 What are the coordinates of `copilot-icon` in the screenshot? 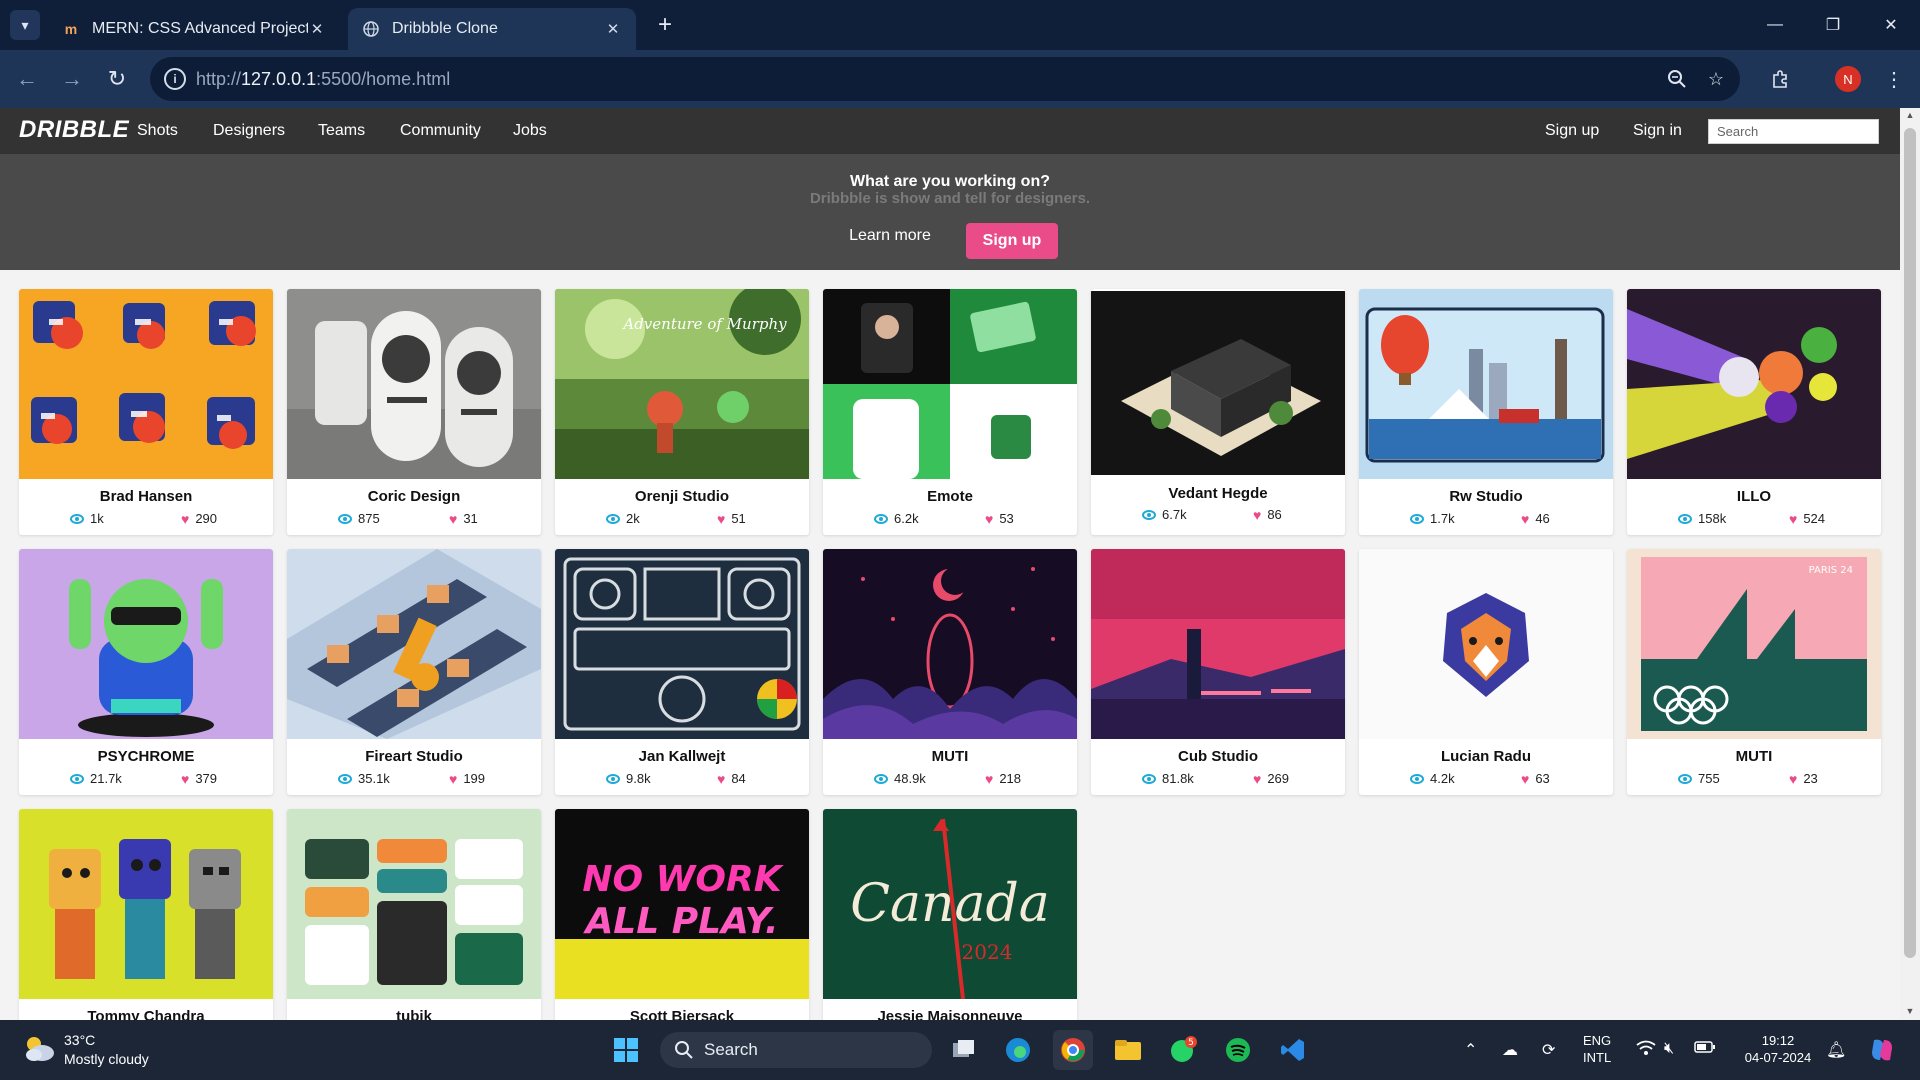 It's located at (1882, 1050).